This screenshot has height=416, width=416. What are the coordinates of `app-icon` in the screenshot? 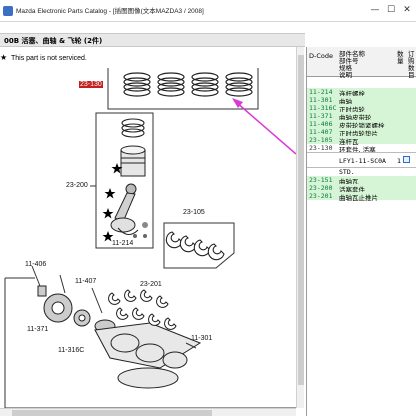 It's located at (8, 11).